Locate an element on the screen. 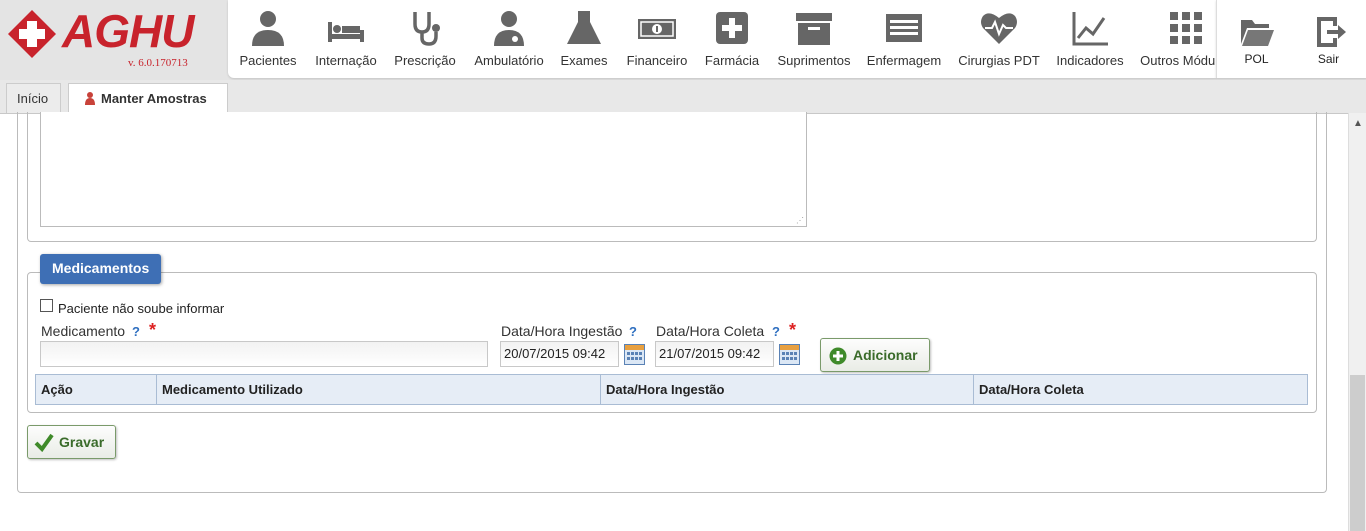  add-circle-icon is located at coordinates (838, 356).